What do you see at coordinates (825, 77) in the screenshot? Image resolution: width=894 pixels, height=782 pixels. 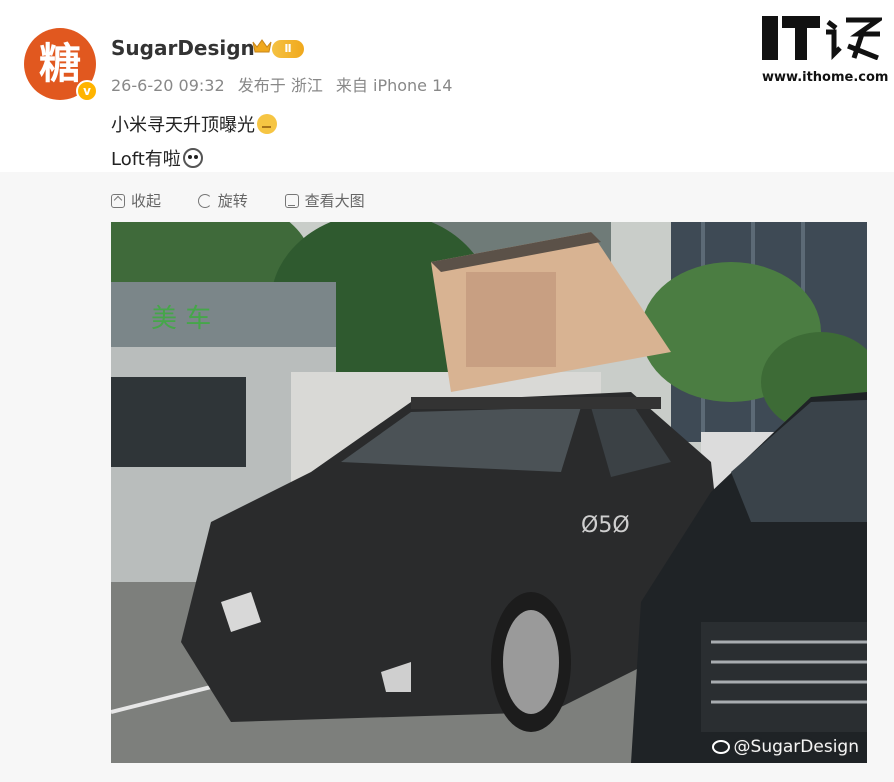 I see `ithome-url: www.ithome.com` at bounding box center [825, 77].